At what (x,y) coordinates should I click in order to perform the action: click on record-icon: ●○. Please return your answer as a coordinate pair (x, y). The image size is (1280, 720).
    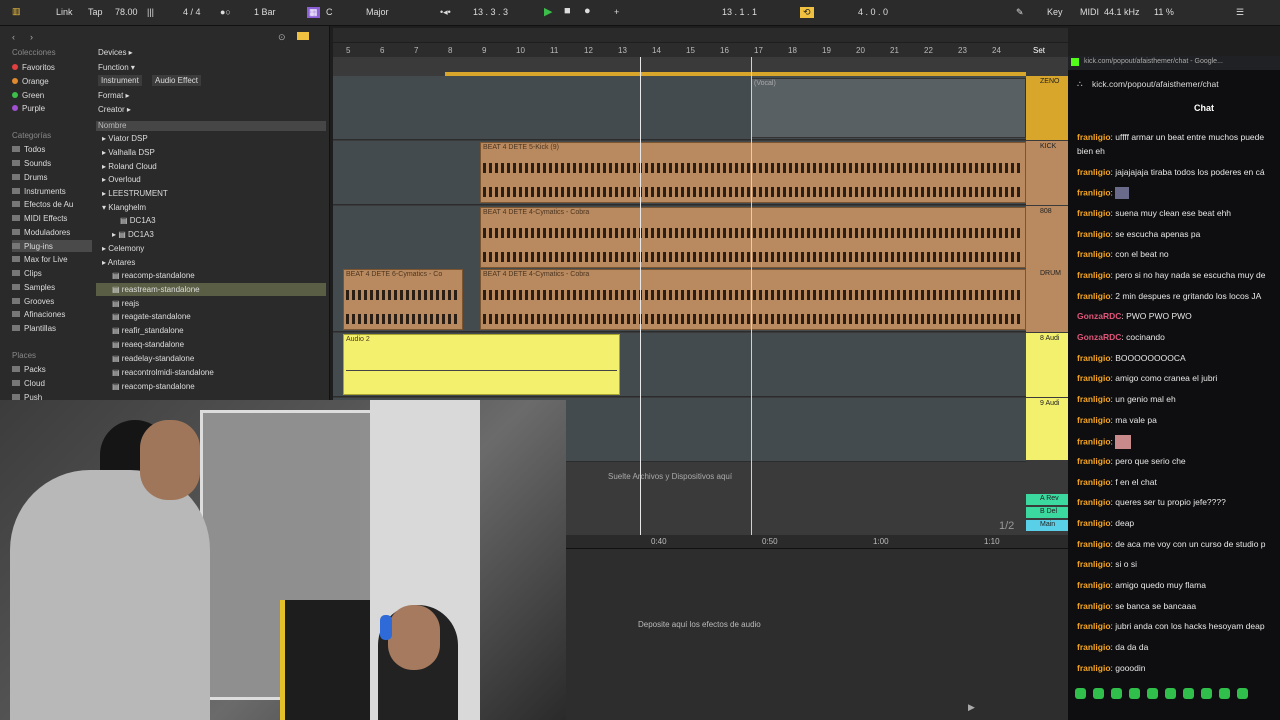
    Looking at the image, I should click on (225, 12).